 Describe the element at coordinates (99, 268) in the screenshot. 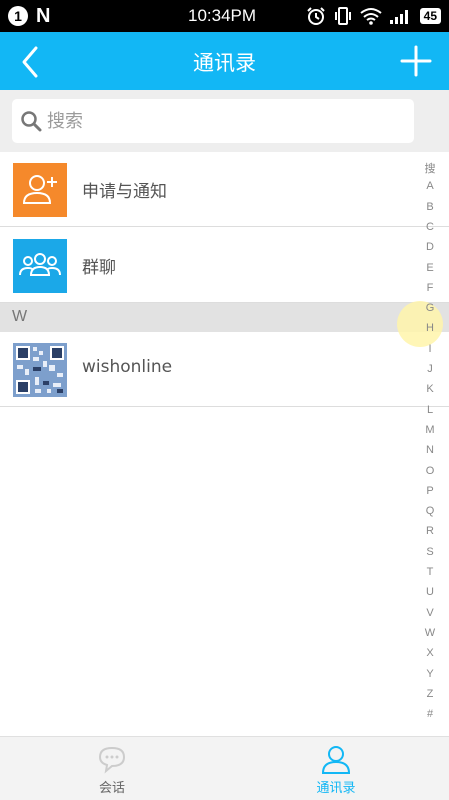

I see `list-item-label: 群聊` at that location.